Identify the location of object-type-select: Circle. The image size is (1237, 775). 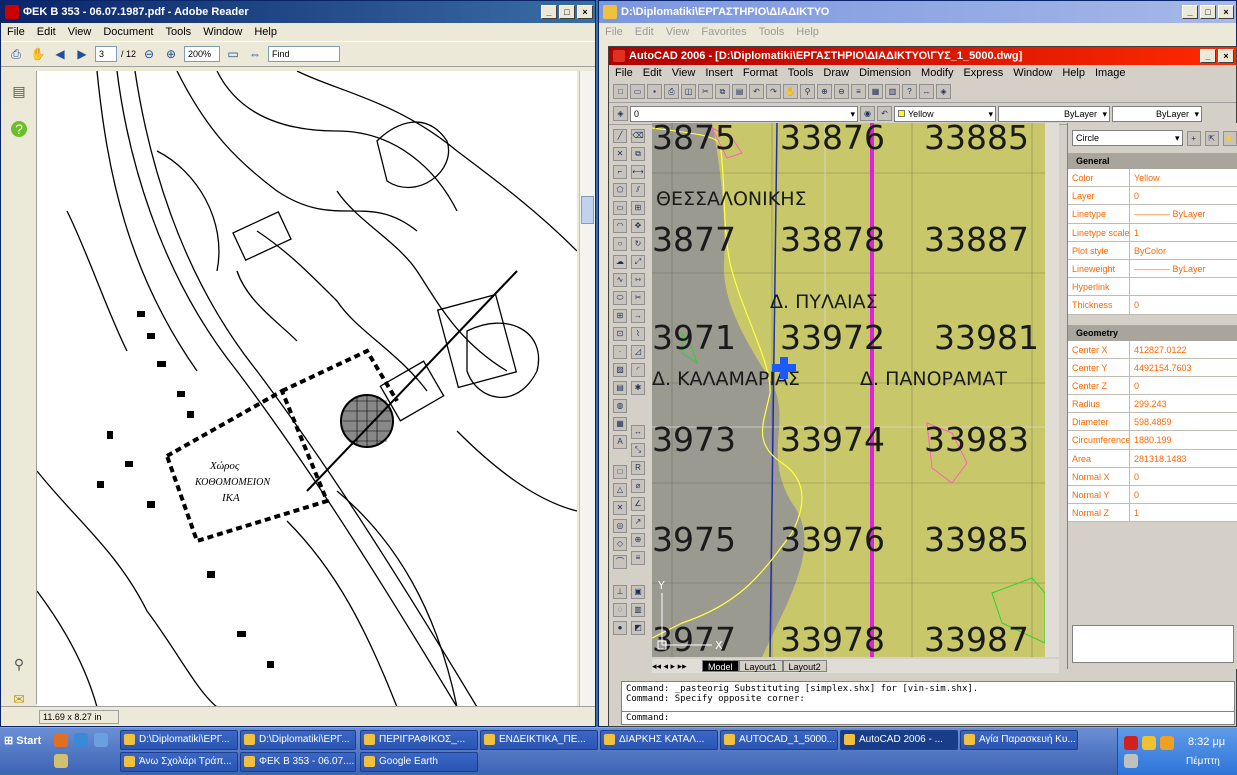
(1127, 138).